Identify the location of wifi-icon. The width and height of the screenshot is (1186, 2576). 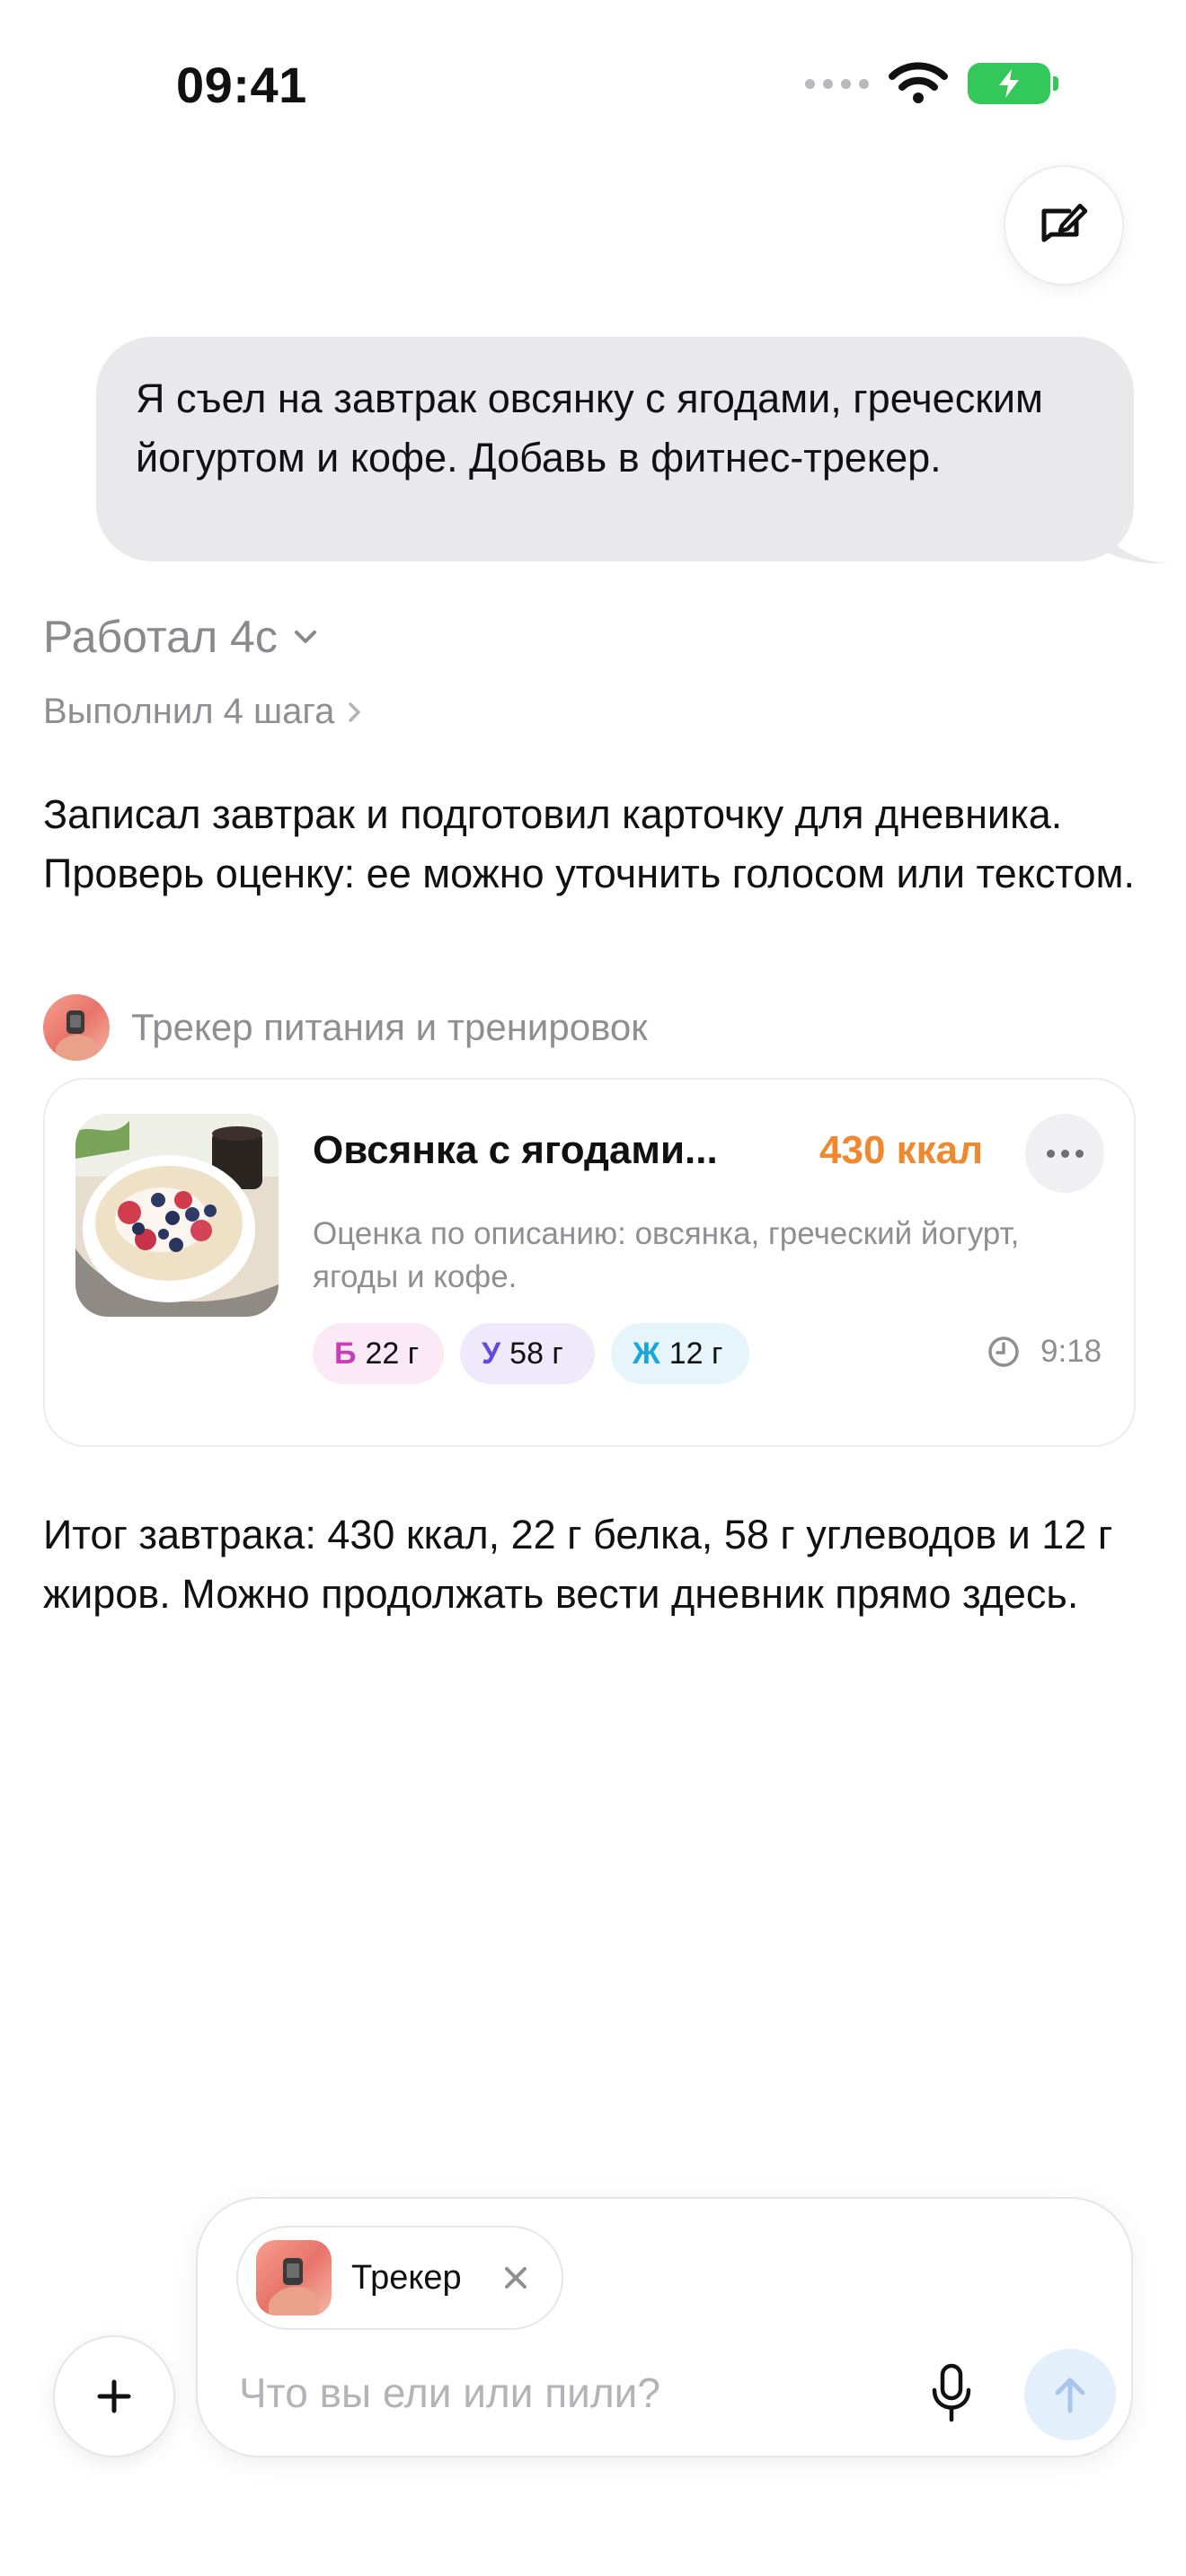
(918, 82).